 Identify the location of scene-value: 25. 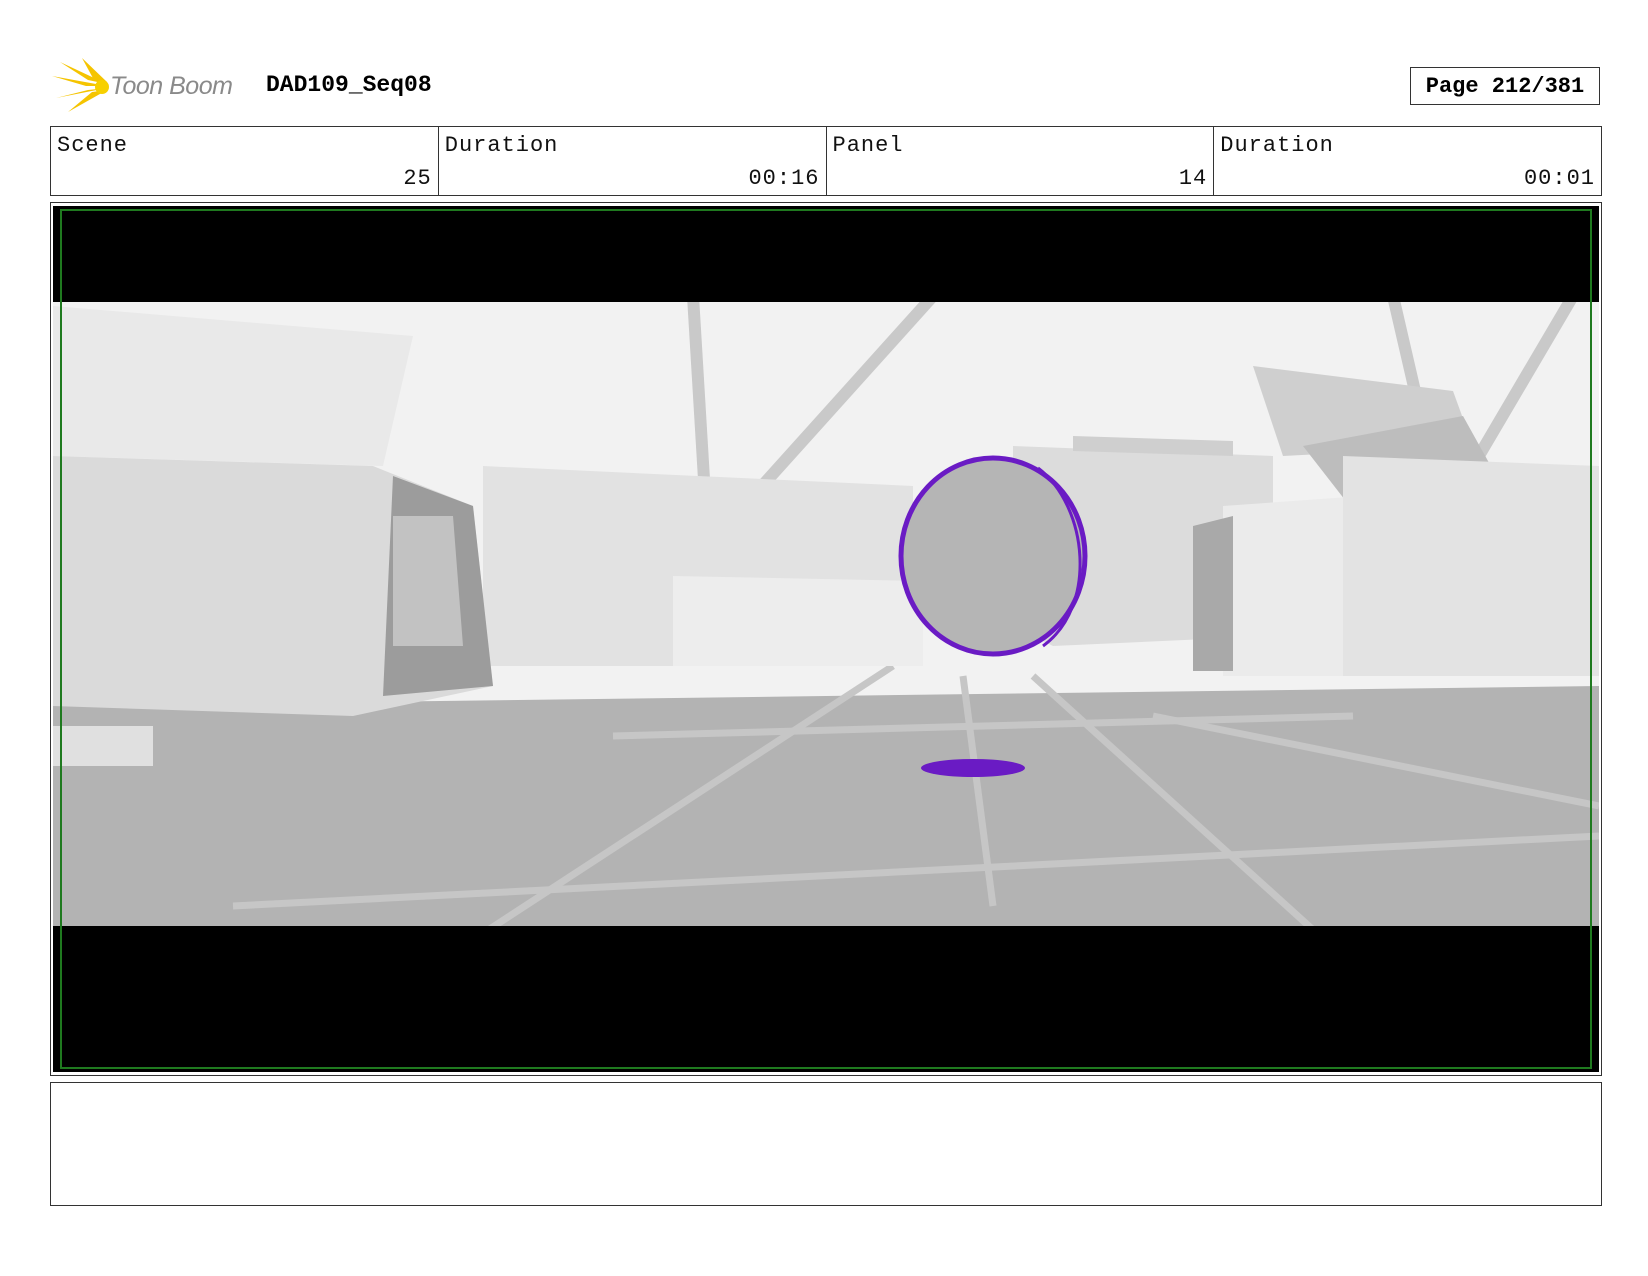
(417, 178).